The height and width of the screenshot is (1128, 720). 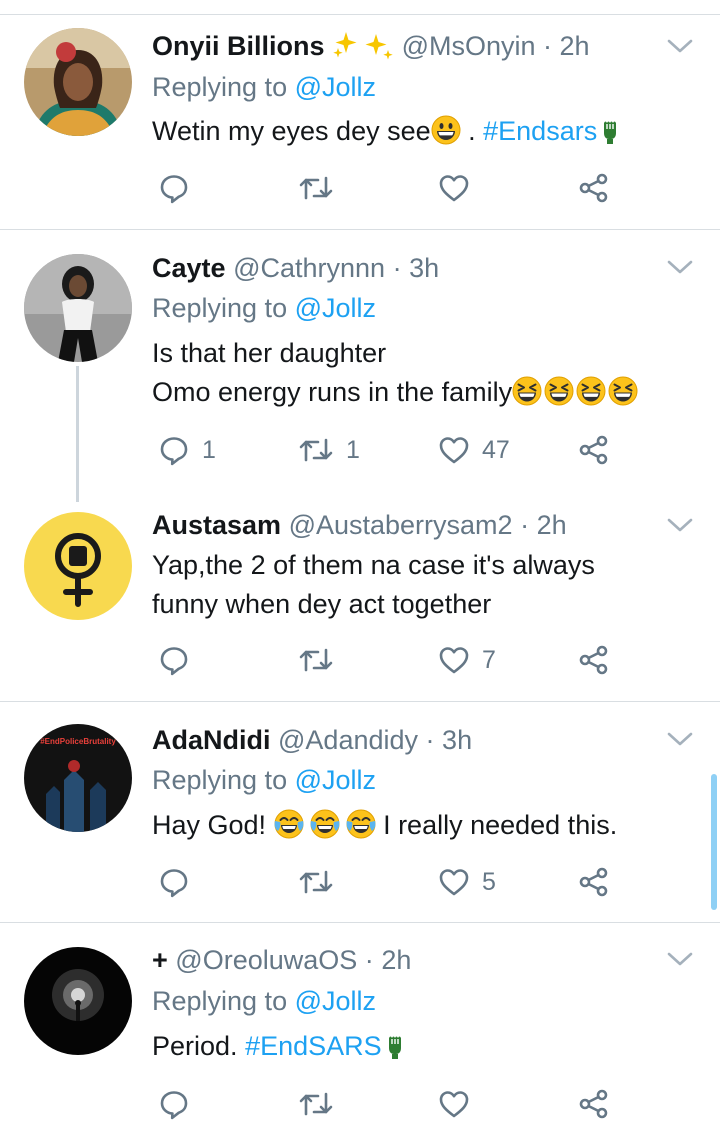 What do you see at coordinates (313, 1046) in the screenshot?
I see `hashtag-link: #EndSARS` at bounding box center [313, 1046].